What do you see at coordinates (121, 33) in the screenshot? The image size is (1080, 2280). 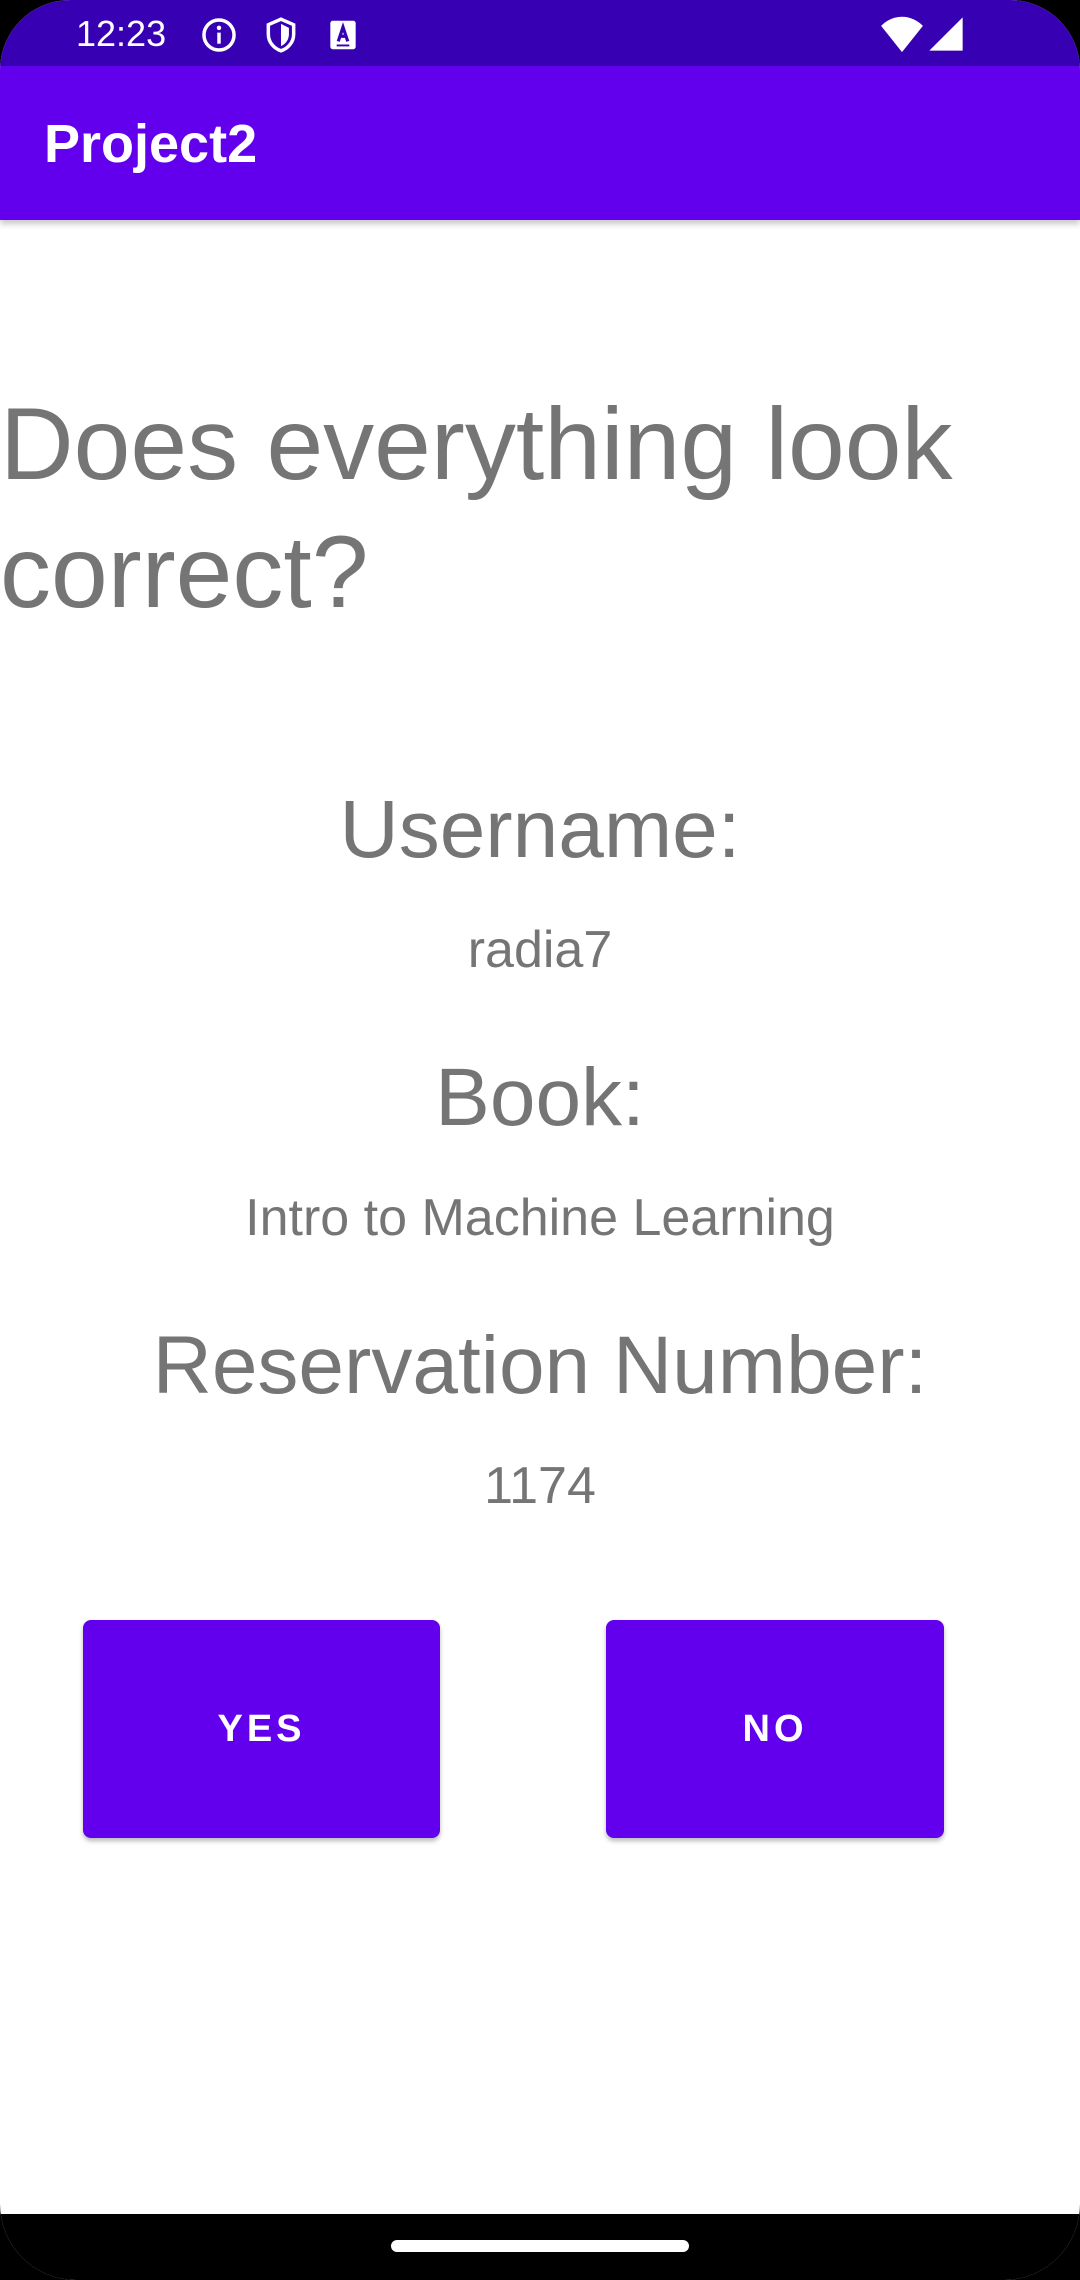 I see `status-time: 12:23` at bounding box center [121, 33].